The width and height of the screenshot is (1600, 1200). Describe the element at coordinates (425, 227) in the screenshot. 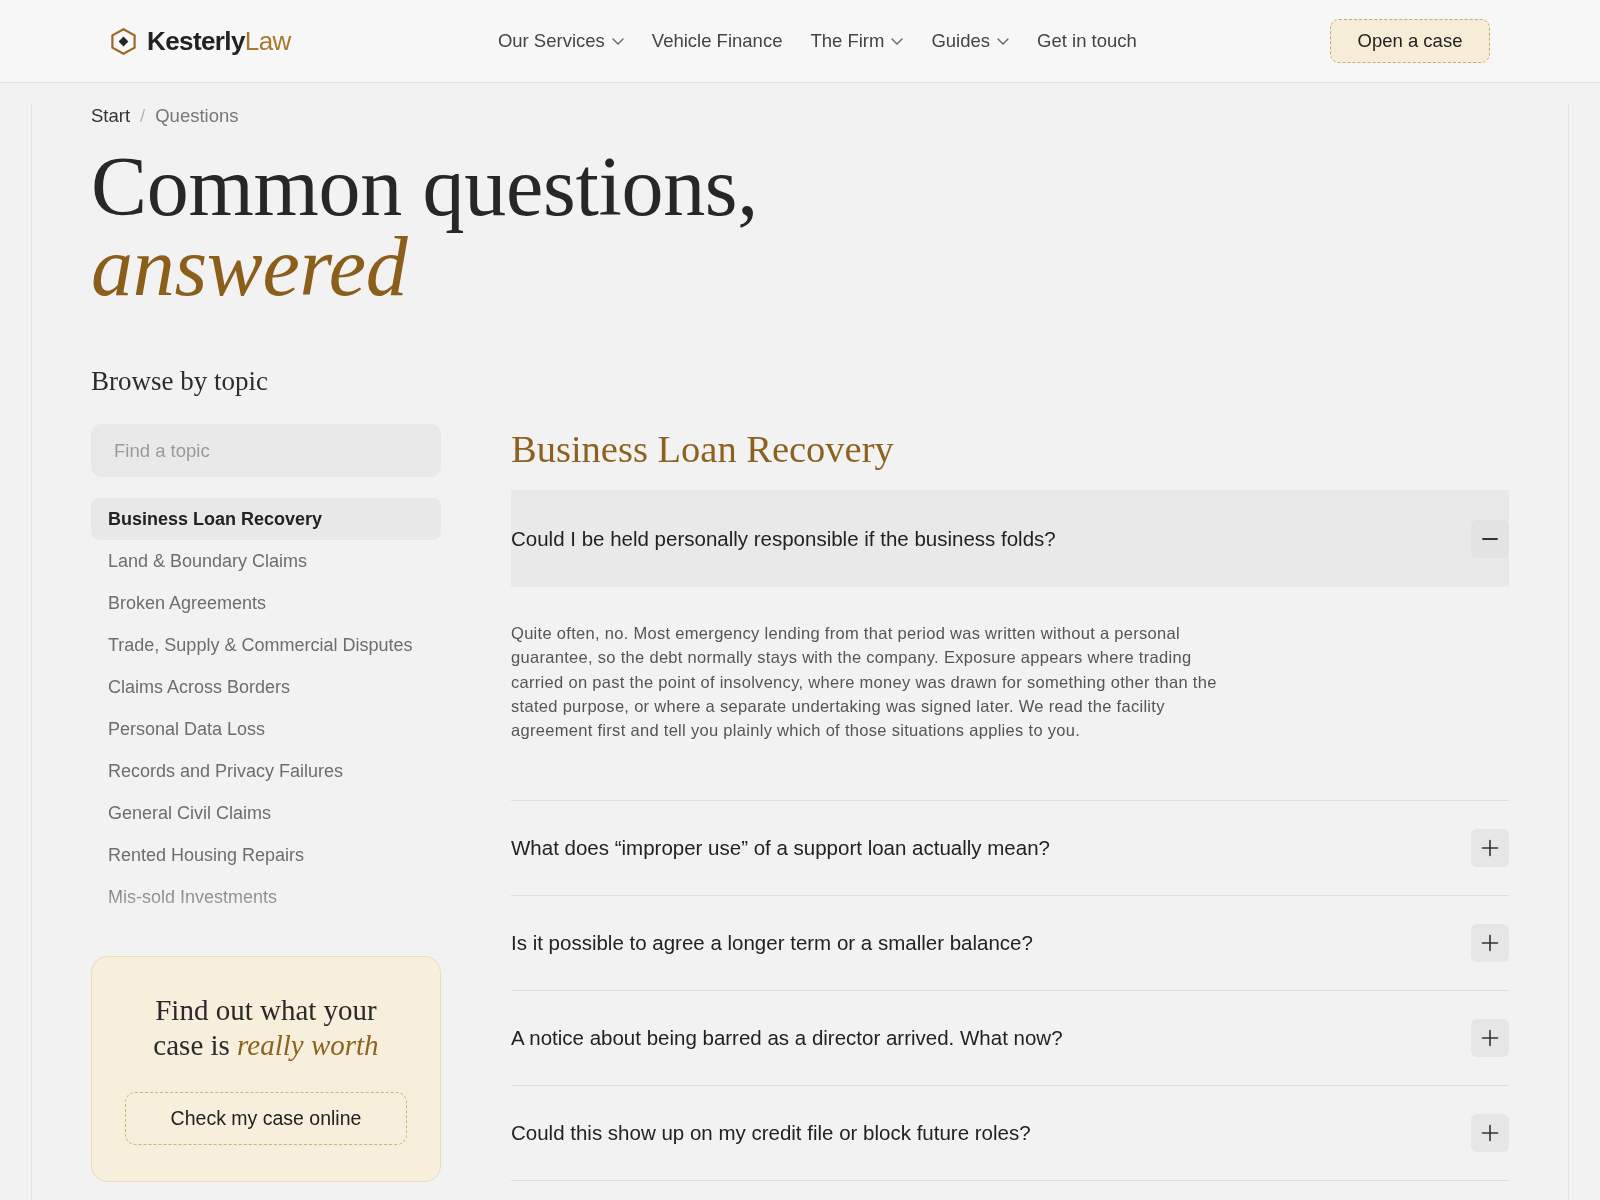

I see `page-title: Common questions, answered` at that location.